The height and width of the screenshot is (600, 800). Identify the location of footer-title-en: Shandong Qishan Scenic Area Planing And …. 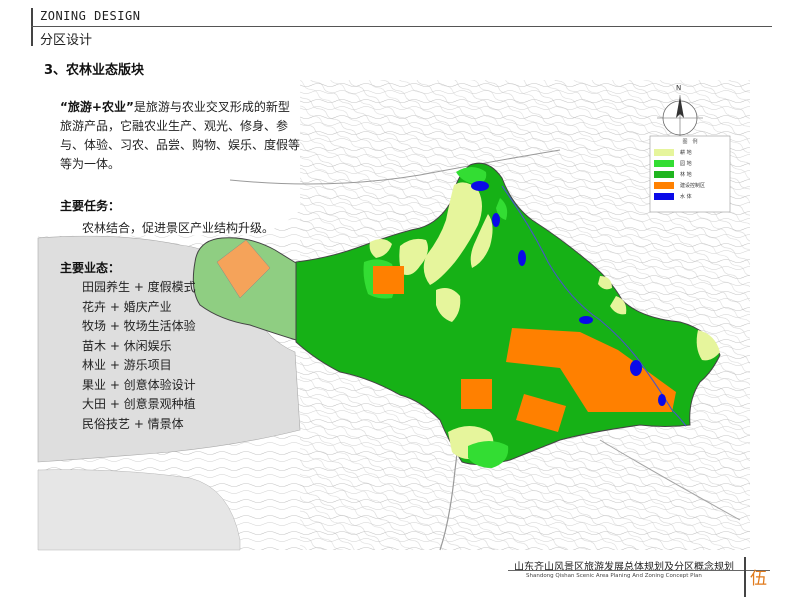
(614, 576).